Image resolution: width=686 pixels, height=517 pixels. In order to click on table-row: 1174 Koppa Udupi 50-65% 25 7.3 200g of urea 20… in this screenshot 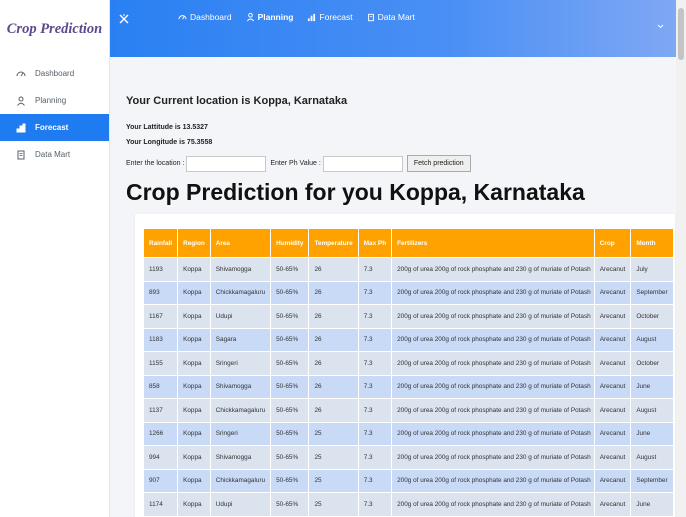, I will do `click(408, 504)`.